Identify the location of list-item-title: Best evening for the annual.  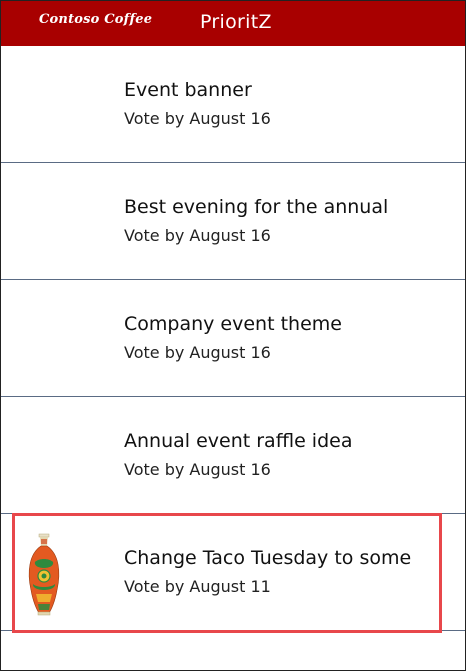
(256, 207).